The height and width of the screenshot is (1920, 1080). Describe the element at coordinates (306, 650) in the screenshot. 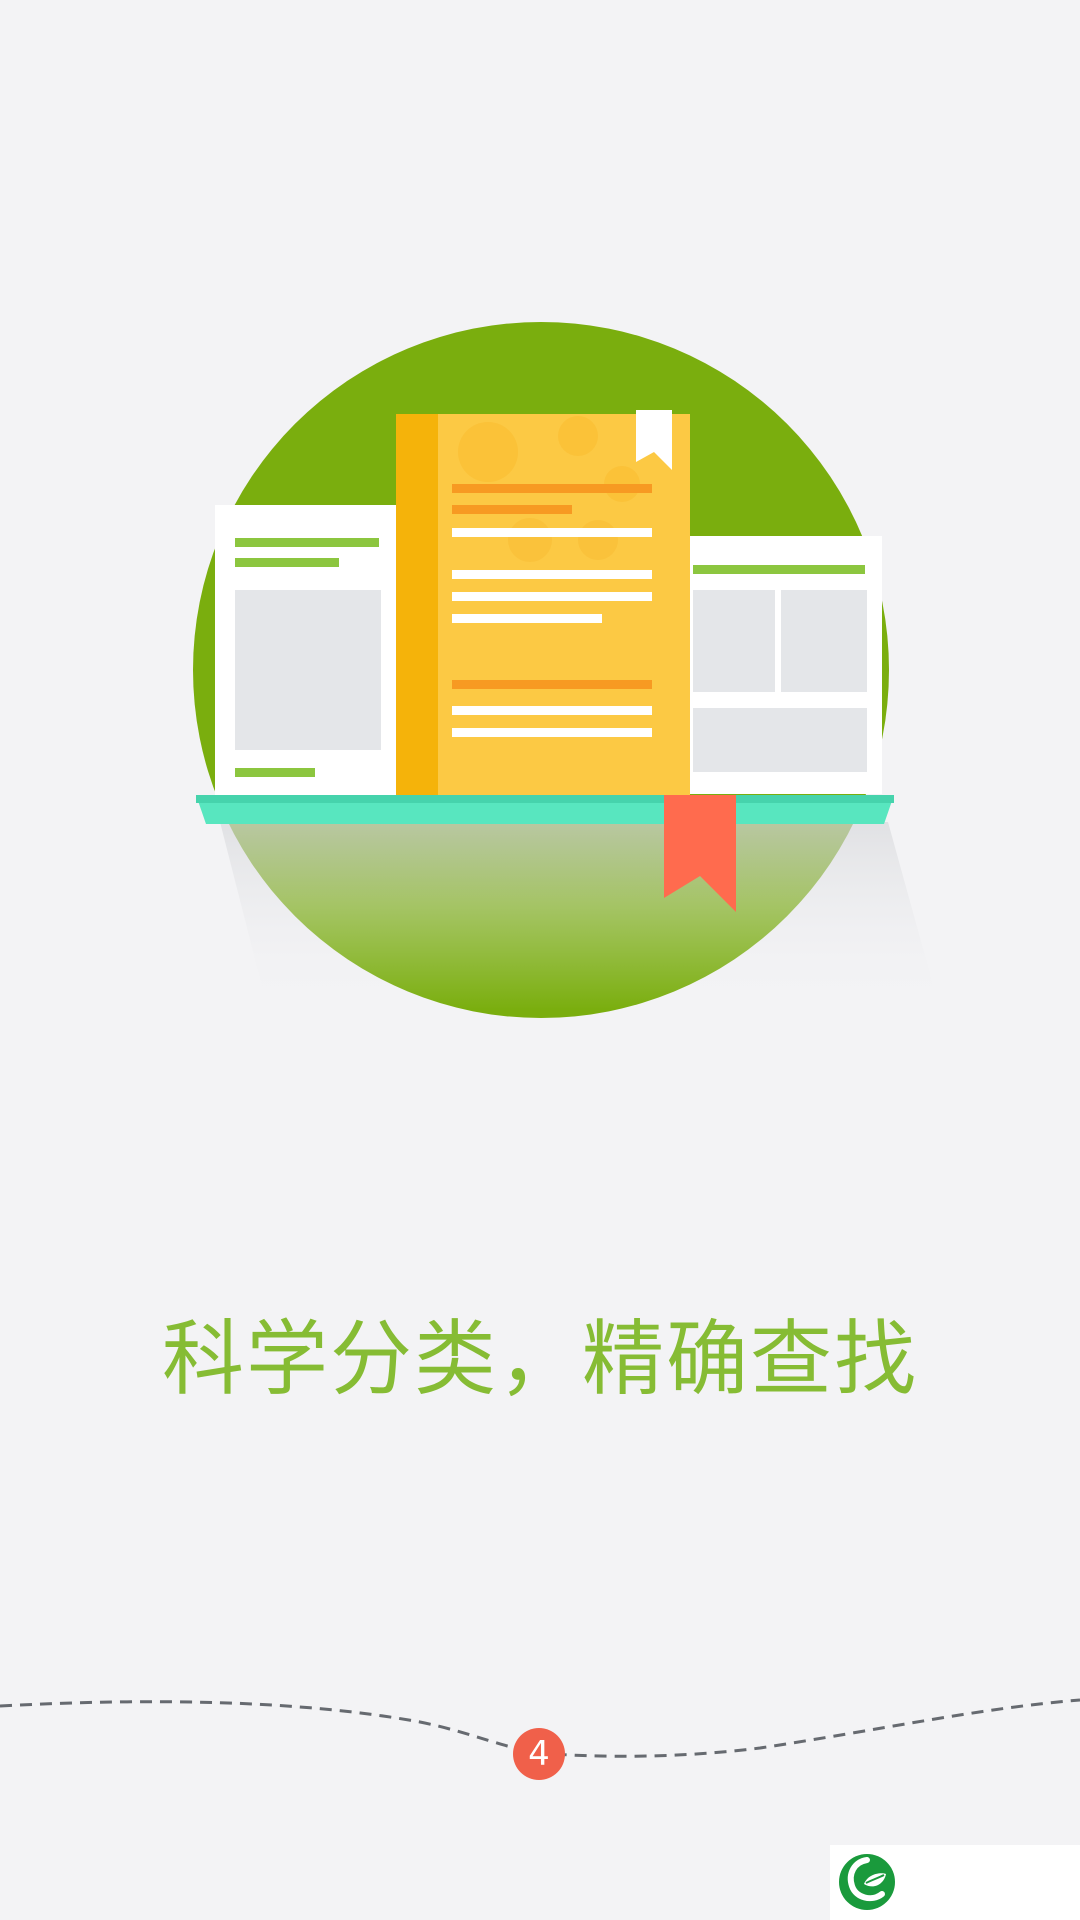

I see `left-page` at that location.